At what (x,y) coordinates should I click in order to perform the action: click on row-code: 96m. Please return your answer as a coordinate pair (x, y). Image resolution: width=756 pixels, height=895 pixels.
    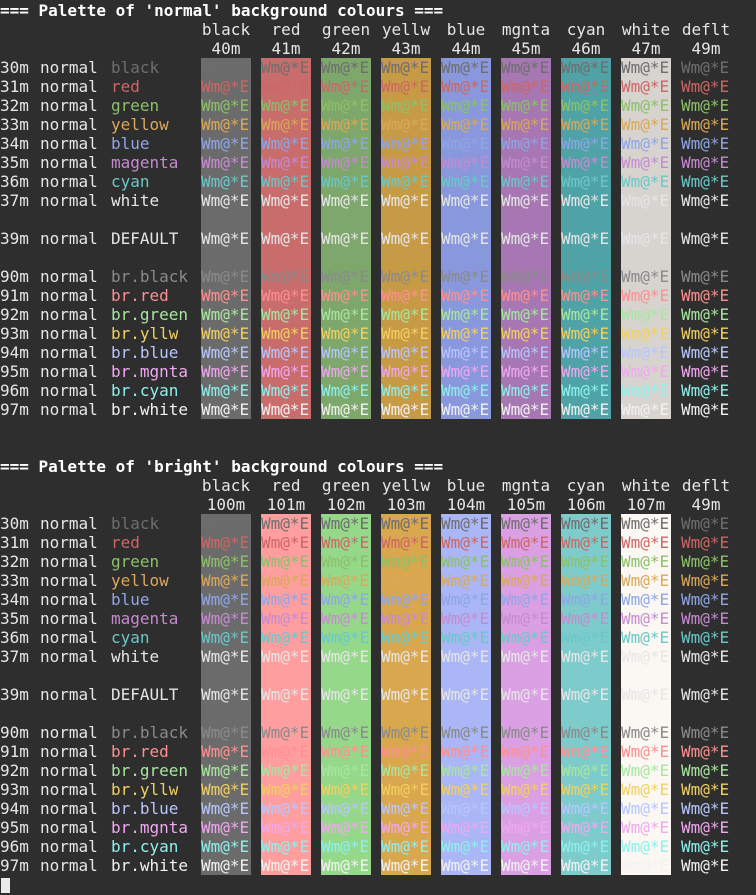
    Looking at the image, I should click on (14, 390).